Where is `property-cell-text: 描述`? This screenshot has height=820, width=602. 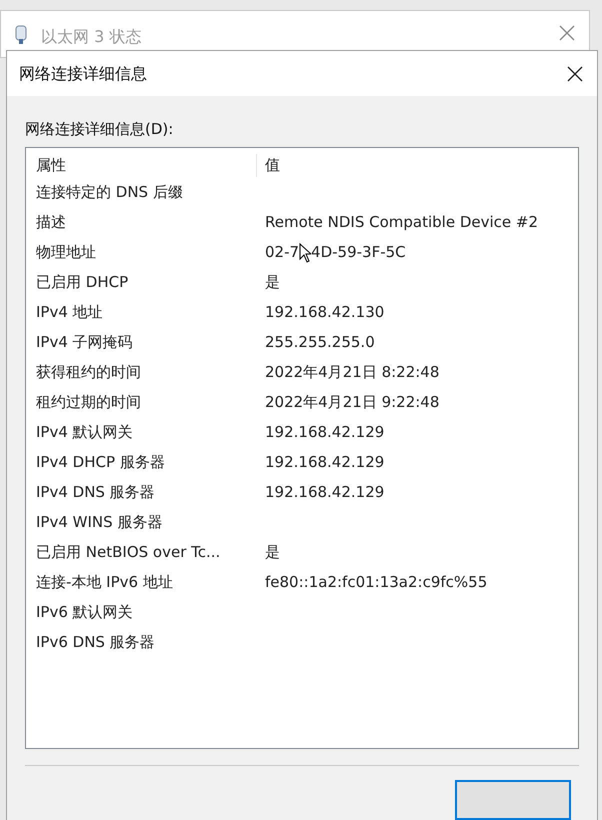 property-cell-text: 描述 is located at coordinates (51, 223).